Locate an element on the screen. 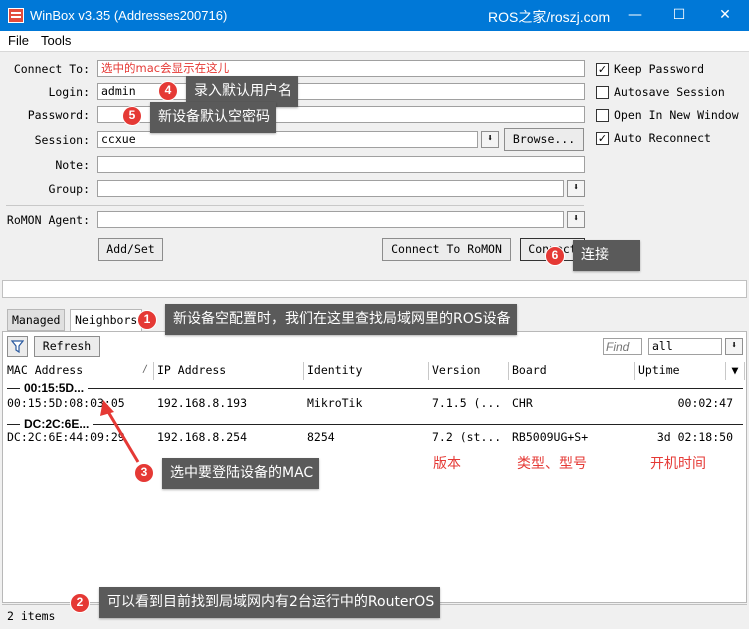 This screenshot has height=629, width=749. callout-badge-3: 3 is located at coordinates (144, 473).